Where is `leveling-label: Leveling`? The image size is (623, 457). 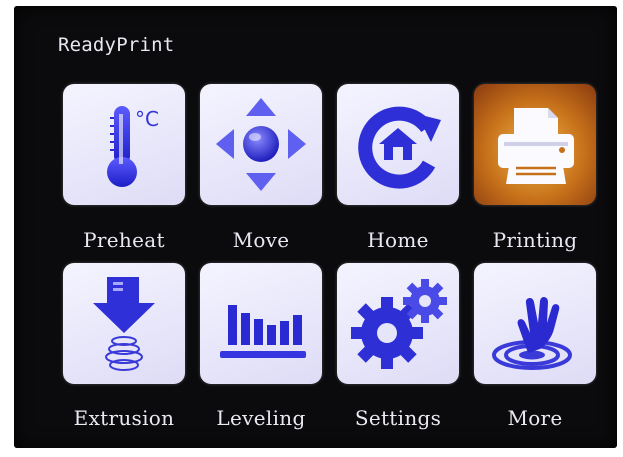
leveling-label: Leveling is located at coordinates (261, 418).